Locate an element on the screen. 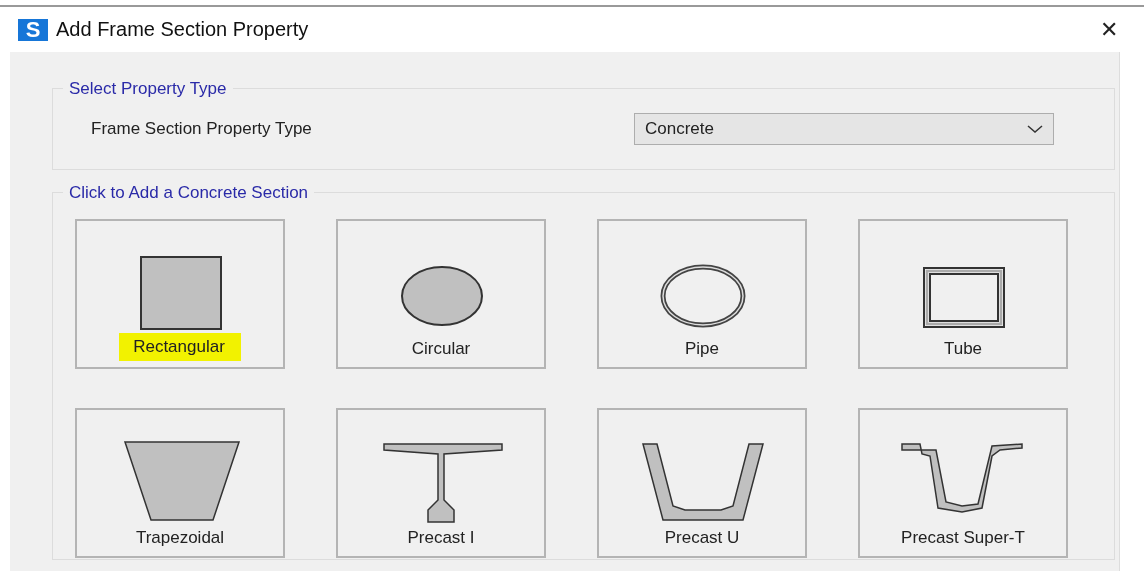 The height and width of the screenshot is (571, 1144). section-button: Tube is located at coordinates (963, 294).